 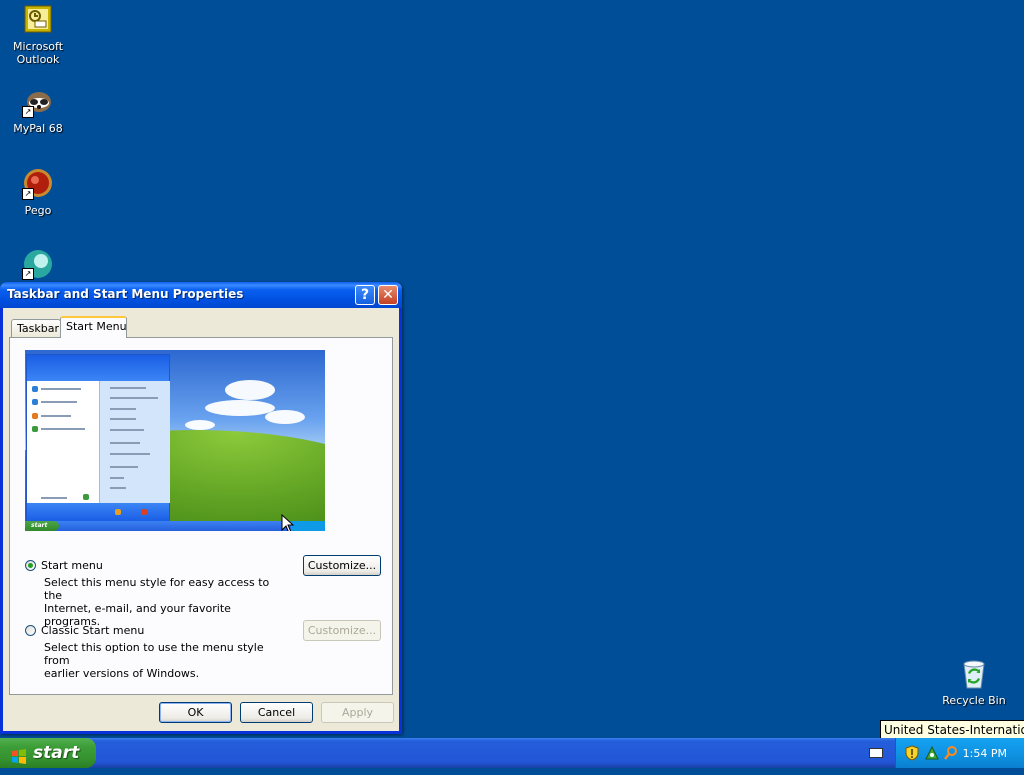 I want to click on recycle-bin-icon, so click(x=974, y=674).